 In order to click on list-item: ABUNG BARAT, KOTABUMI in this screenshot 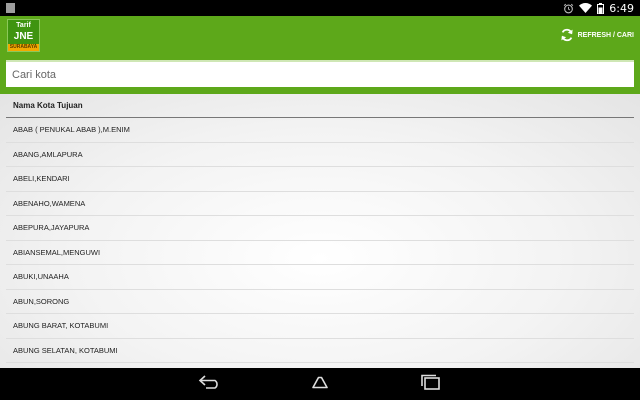, I will do `click(320, 326)`.